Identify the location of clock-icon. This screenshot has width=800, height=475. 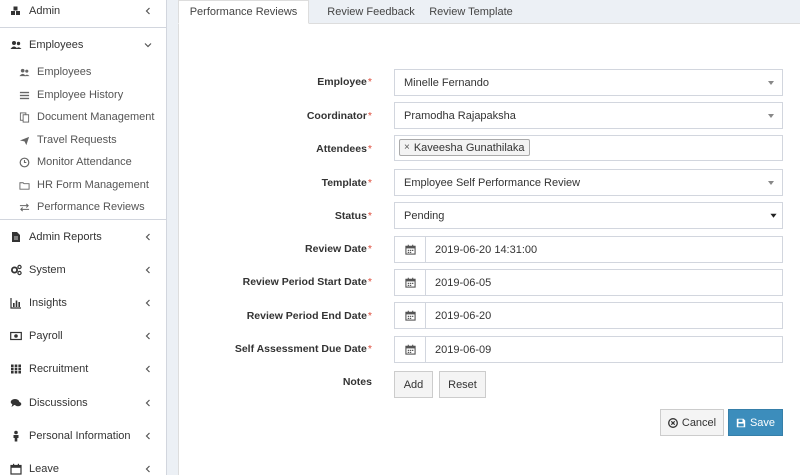
(24, 162).